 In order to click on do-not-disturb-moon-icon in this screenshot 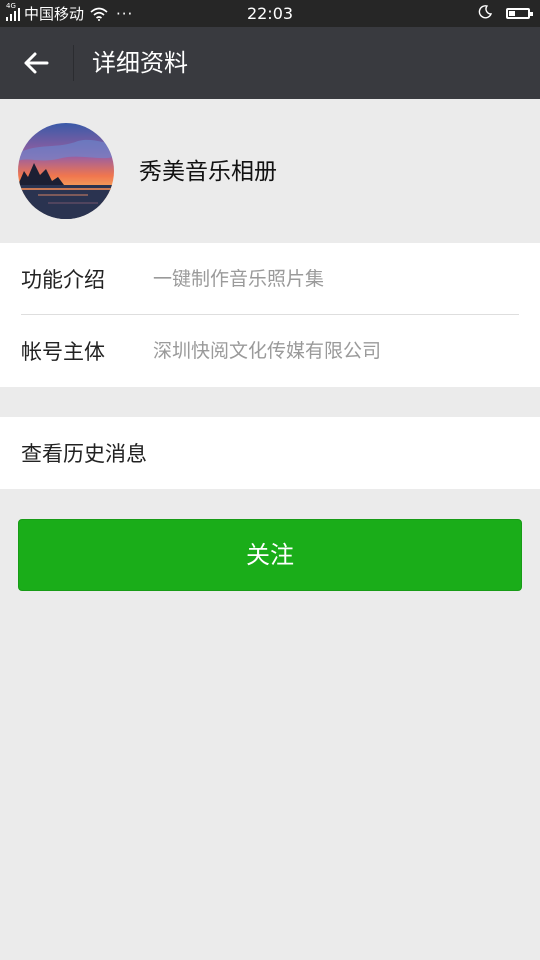, I will do `click(485, 13)`.